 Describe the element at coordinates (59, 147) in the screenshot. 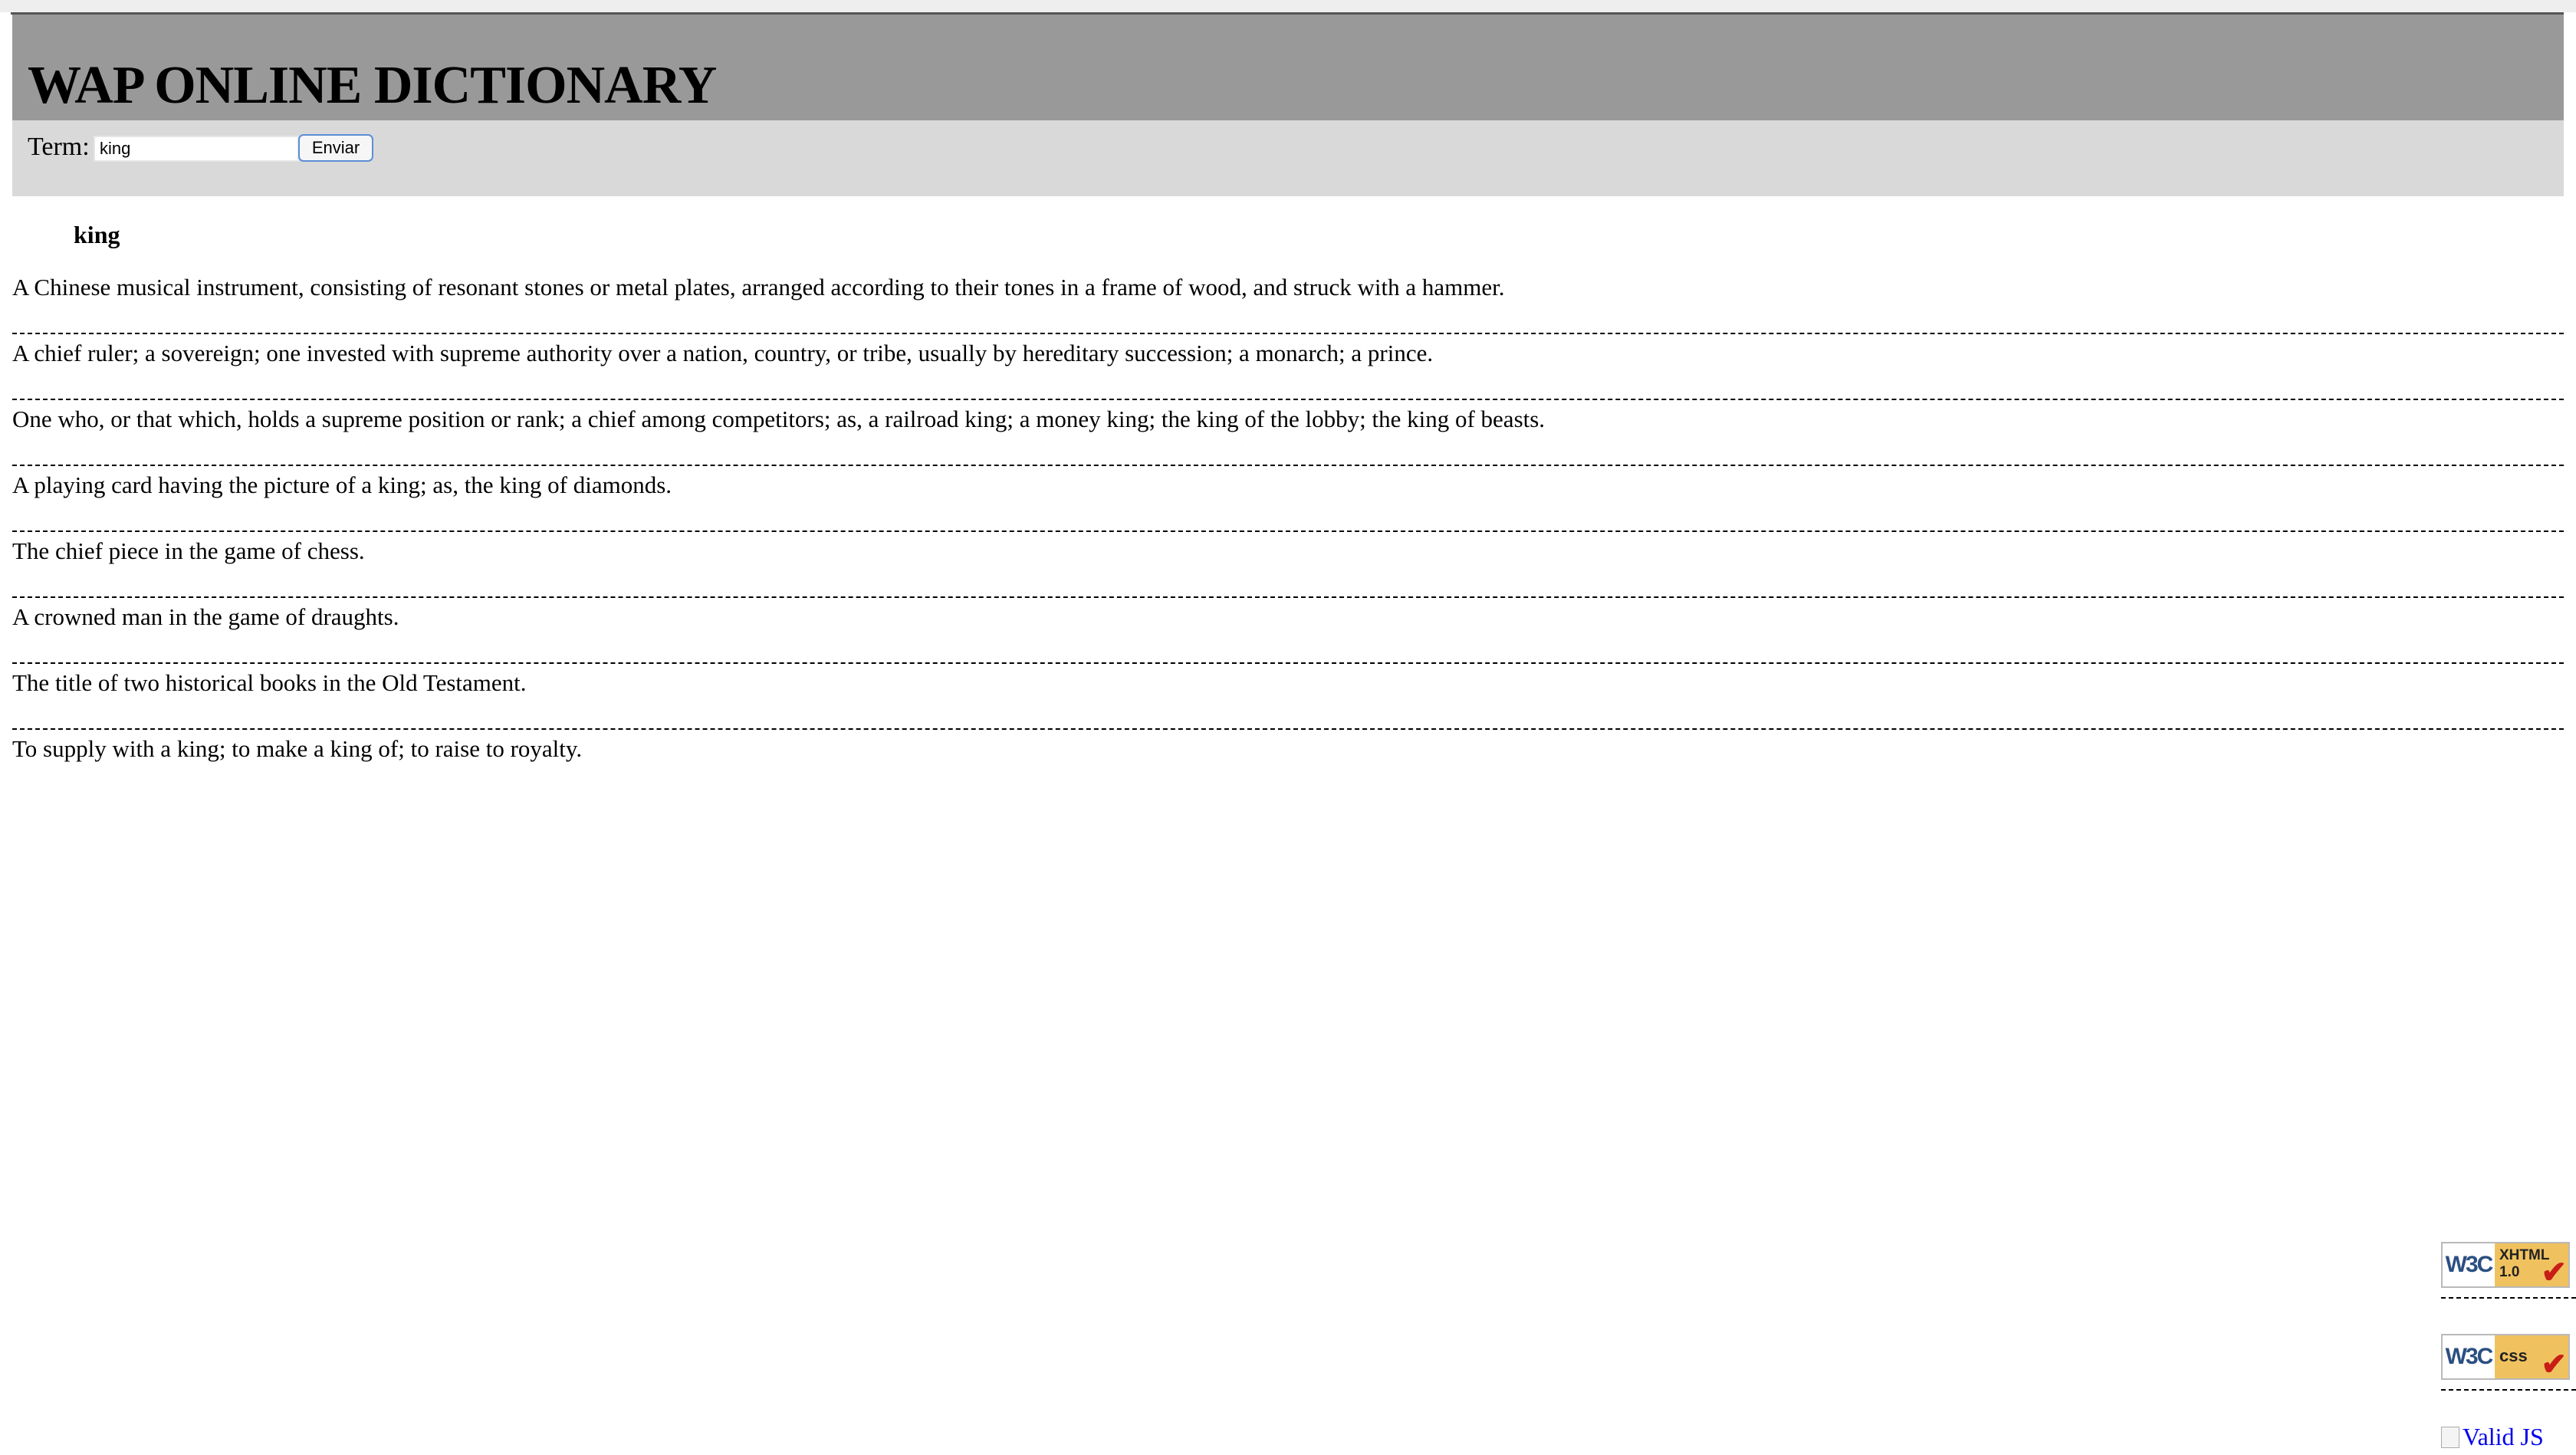

I see `term-label: Term:` at that location.